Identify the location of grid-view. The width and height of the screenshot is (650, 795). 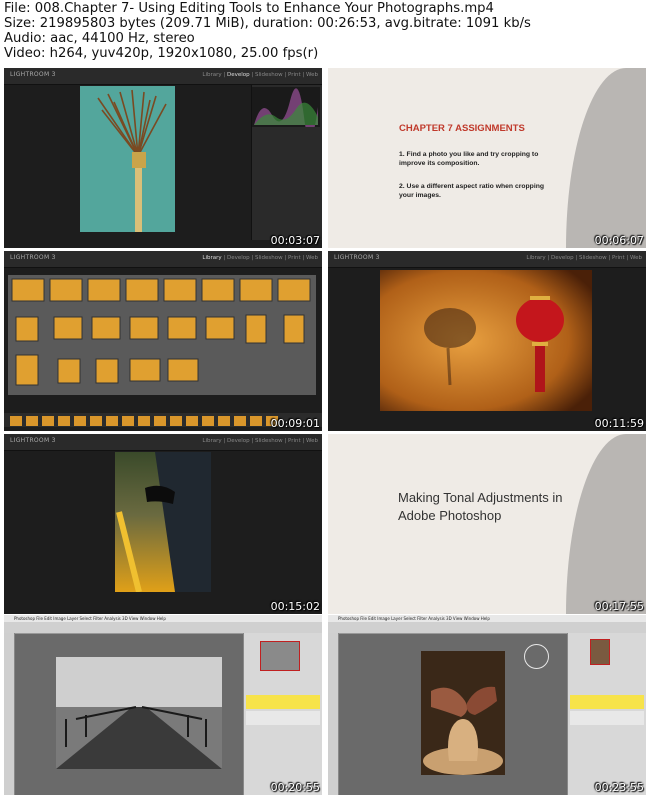
(162, 335).